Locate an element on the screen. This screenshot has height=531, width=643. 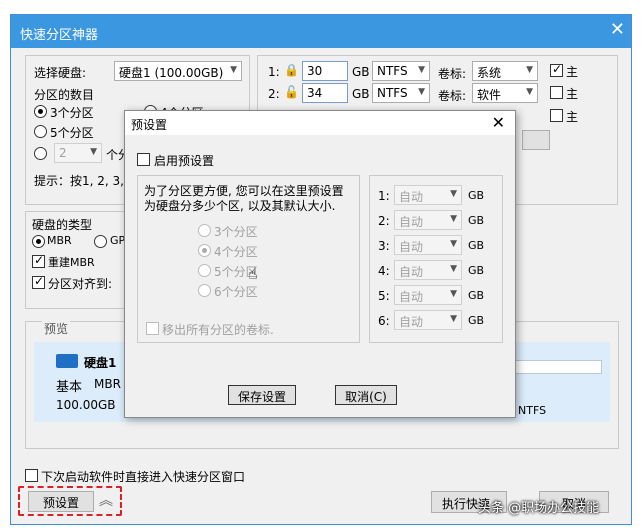
disk-select: 硬盘1 (100.00GB) ▼ is located at coordinates (178, 71).